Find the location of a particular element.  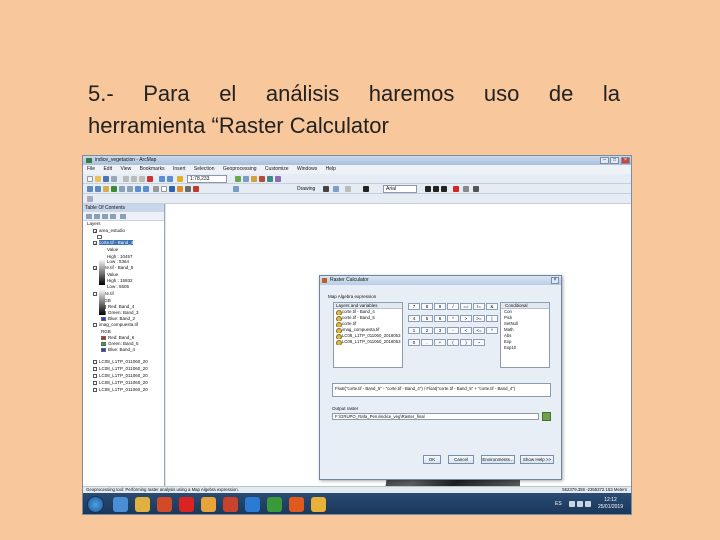

powerpoint-icon is located at coordinates (230, 504).